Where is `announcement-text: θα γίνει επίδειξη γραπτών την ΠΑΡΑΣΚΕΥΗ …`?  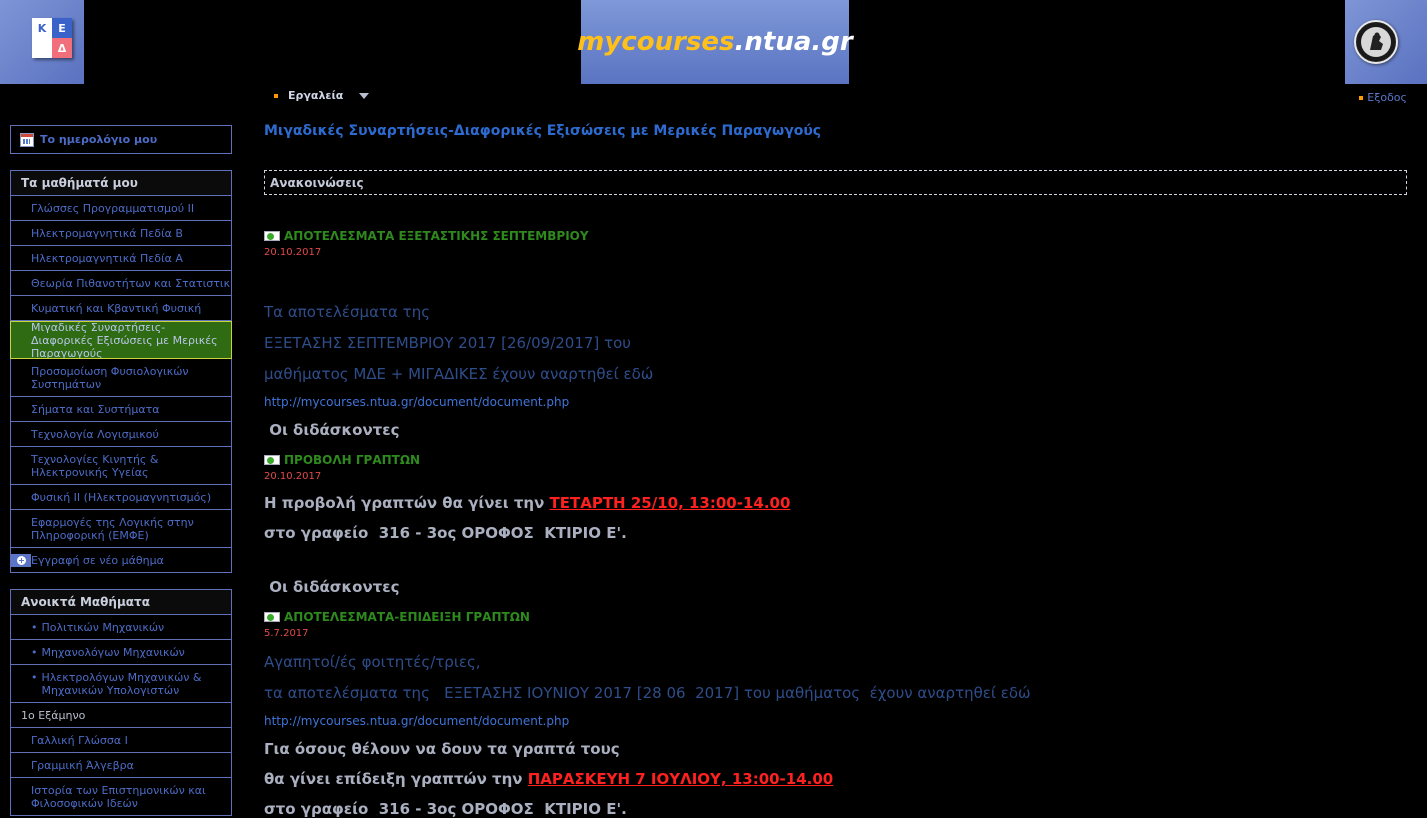 announcement-text: θα γίνει επίδειξη γραπτών την ΠΑΡΑΣΚΕΥΗ … is located at coordinates (549, 779).